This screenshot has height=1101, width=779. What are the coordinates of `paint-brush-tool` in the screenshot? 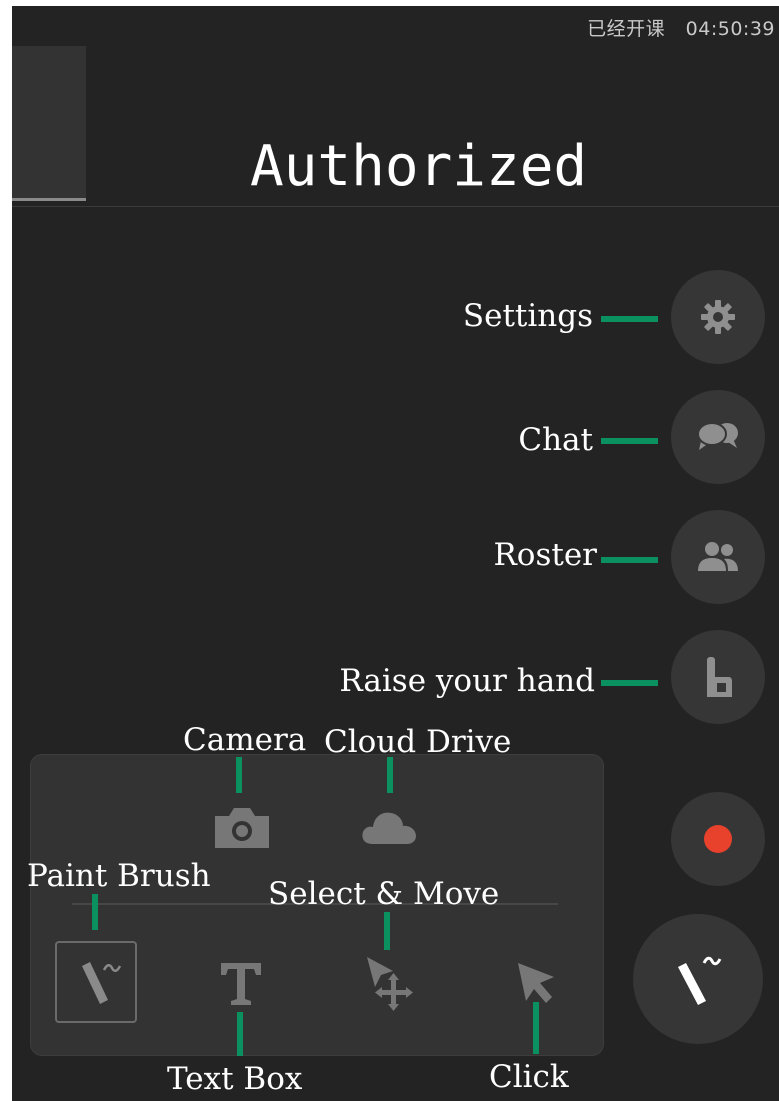 It's located at (96, 982).